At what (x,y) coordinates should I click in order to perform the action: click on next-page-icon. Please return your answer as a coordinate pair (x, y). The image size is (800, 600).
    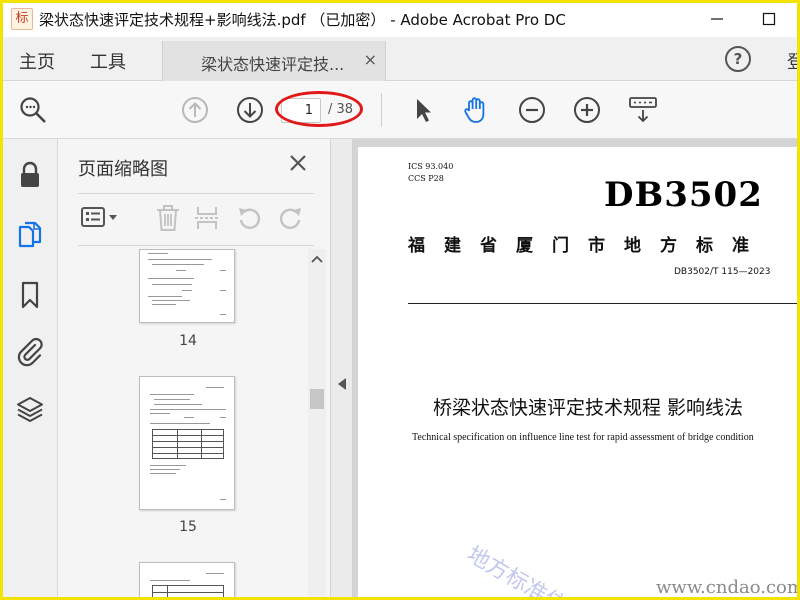
    Looking at the image, I should click on (250, 110).